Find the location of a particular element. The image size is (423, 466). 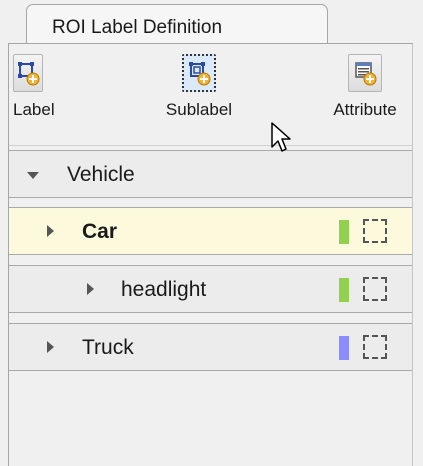

mouse-pointer-icon is located at coordinates (282, 140).